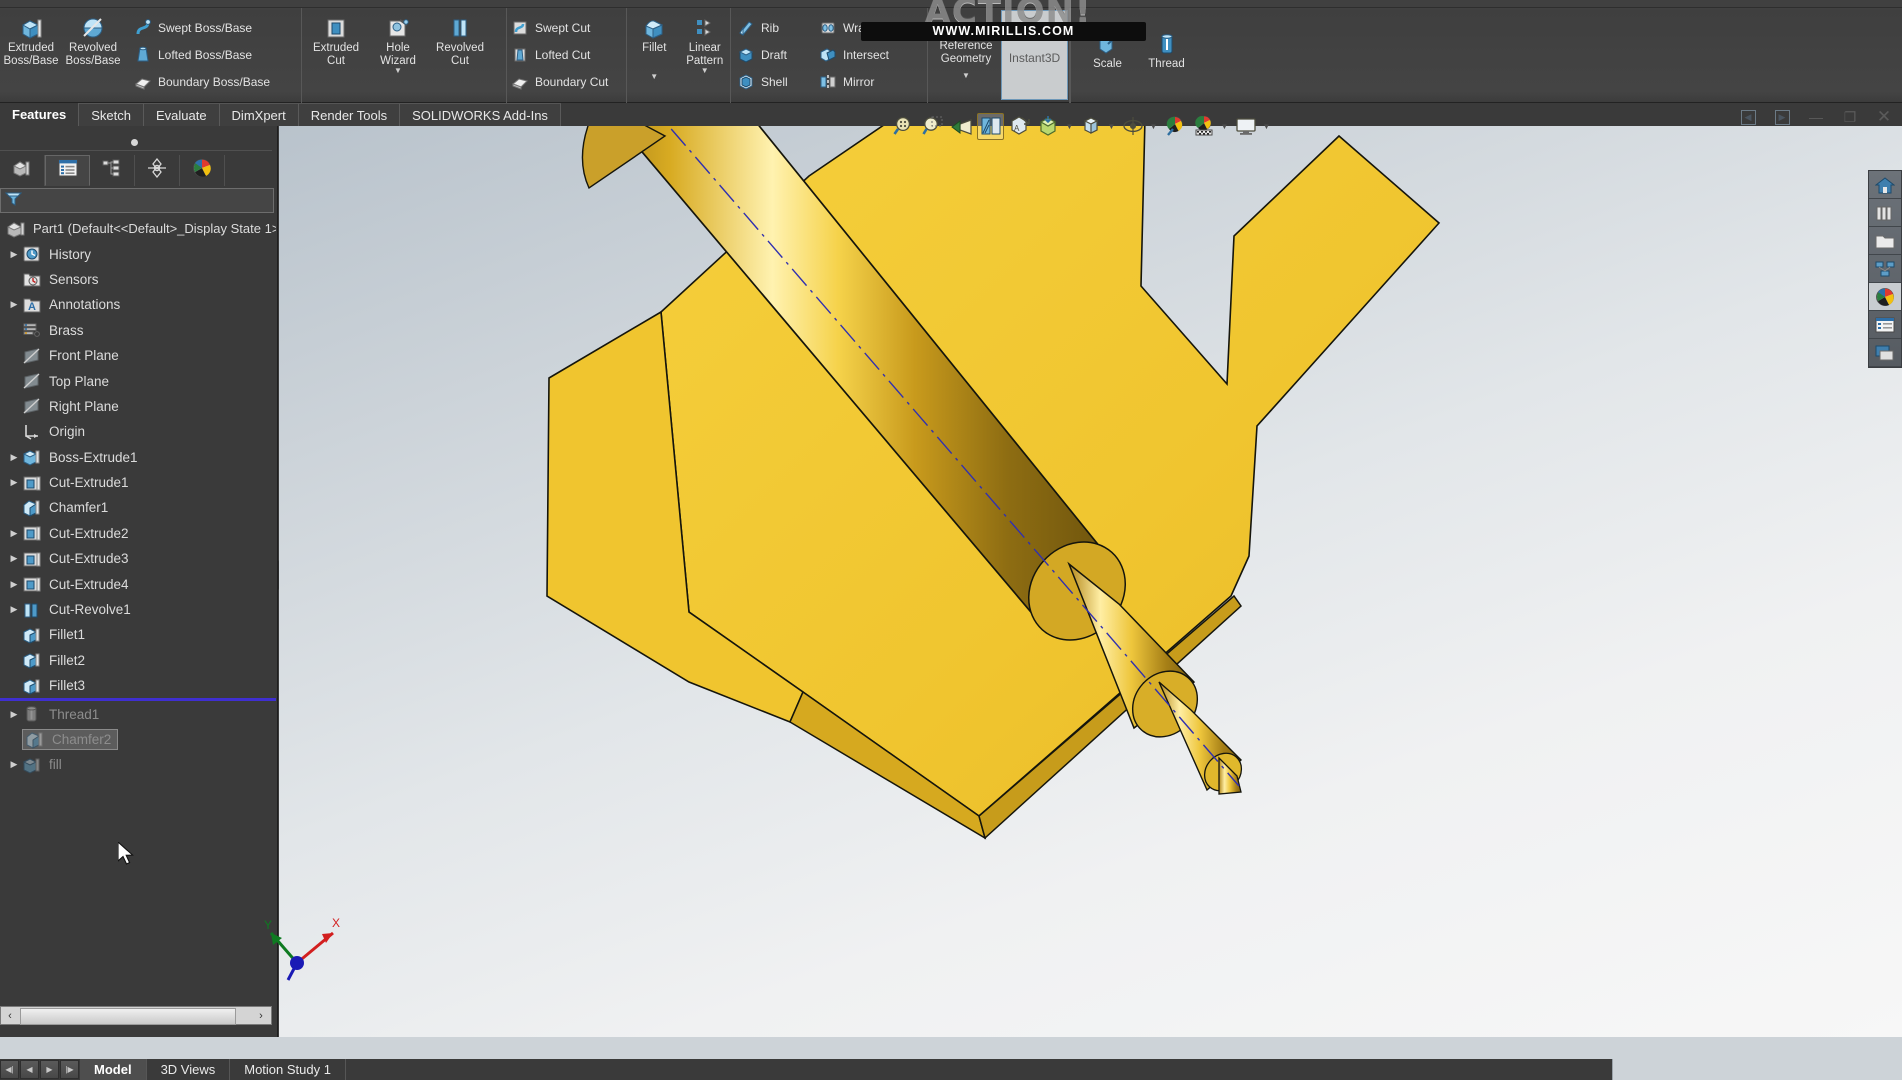  I want to click on shell-button: Shell, so click(760, 81).